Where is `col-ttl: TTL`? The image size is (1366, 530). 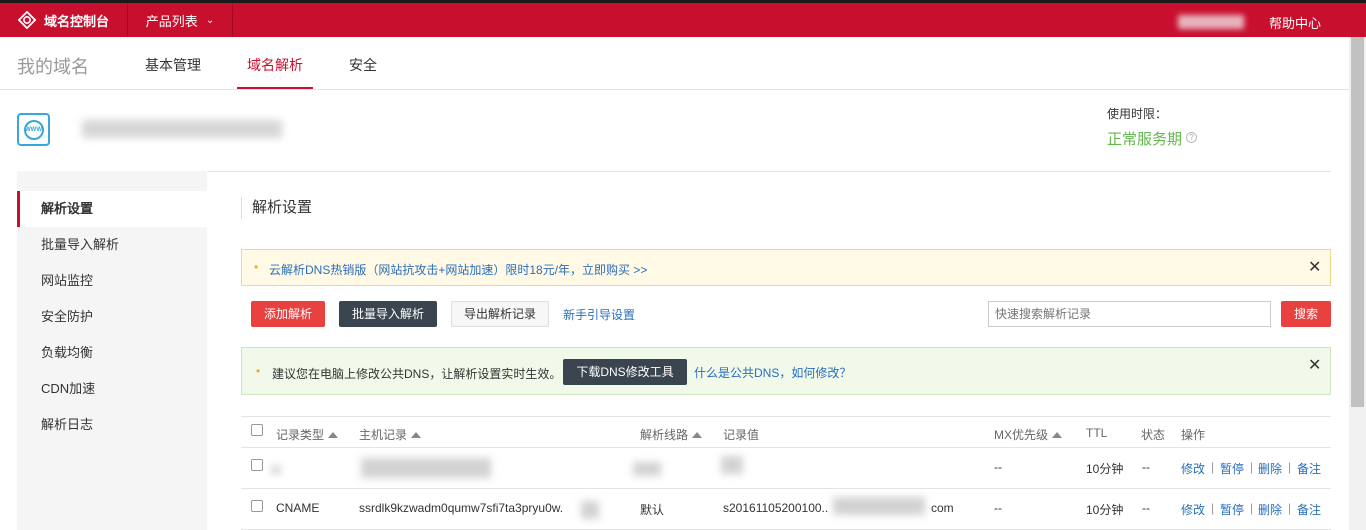 col-ttl: TTL is located at coordinates (1097, 433).